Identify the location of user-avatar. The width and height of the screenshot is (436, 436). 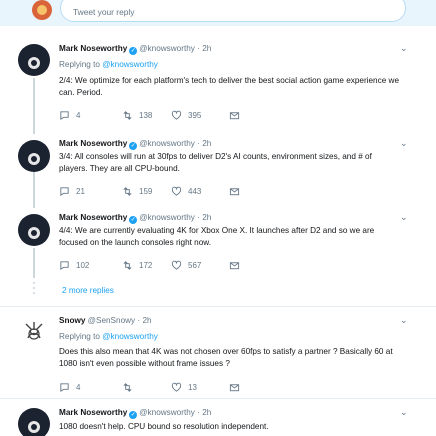
(42, 10).